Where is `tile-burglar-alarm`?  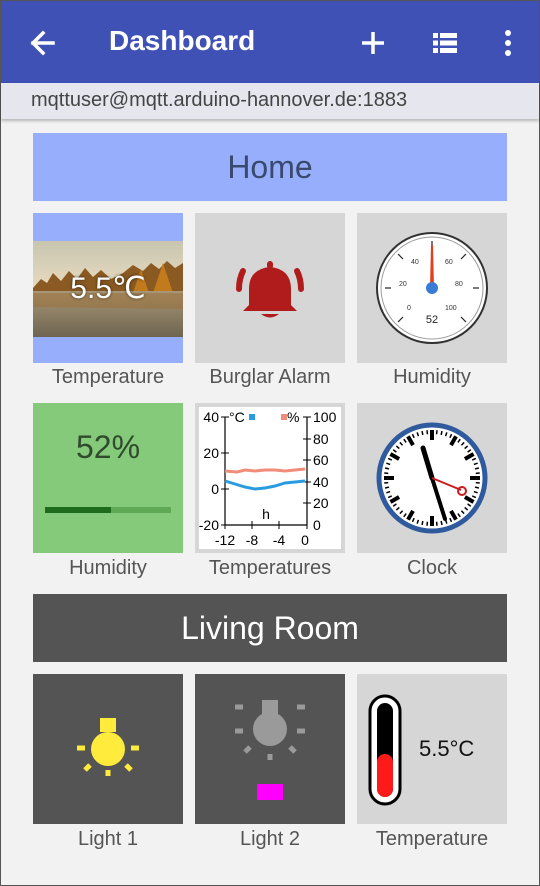
tile-burglar-alarm is located at coordinates (270, 288).